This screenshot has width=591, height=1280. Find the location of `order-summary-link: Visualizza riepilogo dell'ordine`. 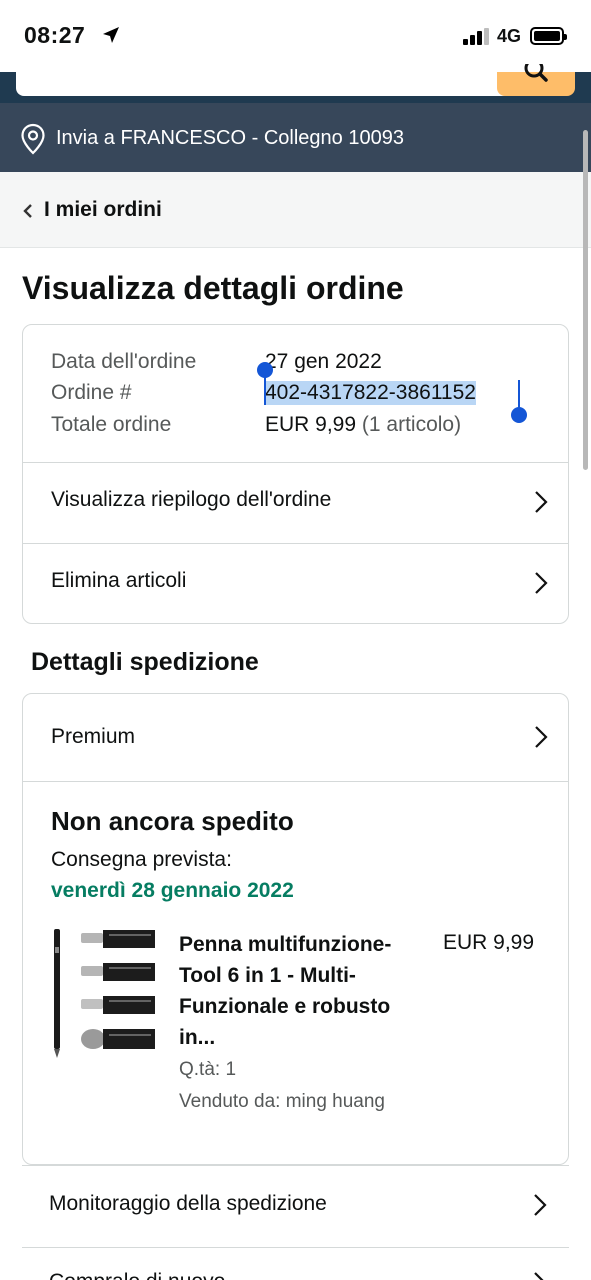

order-summary-link: Visualizza riepilogo dell'ordine is located at coordinates (295, 502).